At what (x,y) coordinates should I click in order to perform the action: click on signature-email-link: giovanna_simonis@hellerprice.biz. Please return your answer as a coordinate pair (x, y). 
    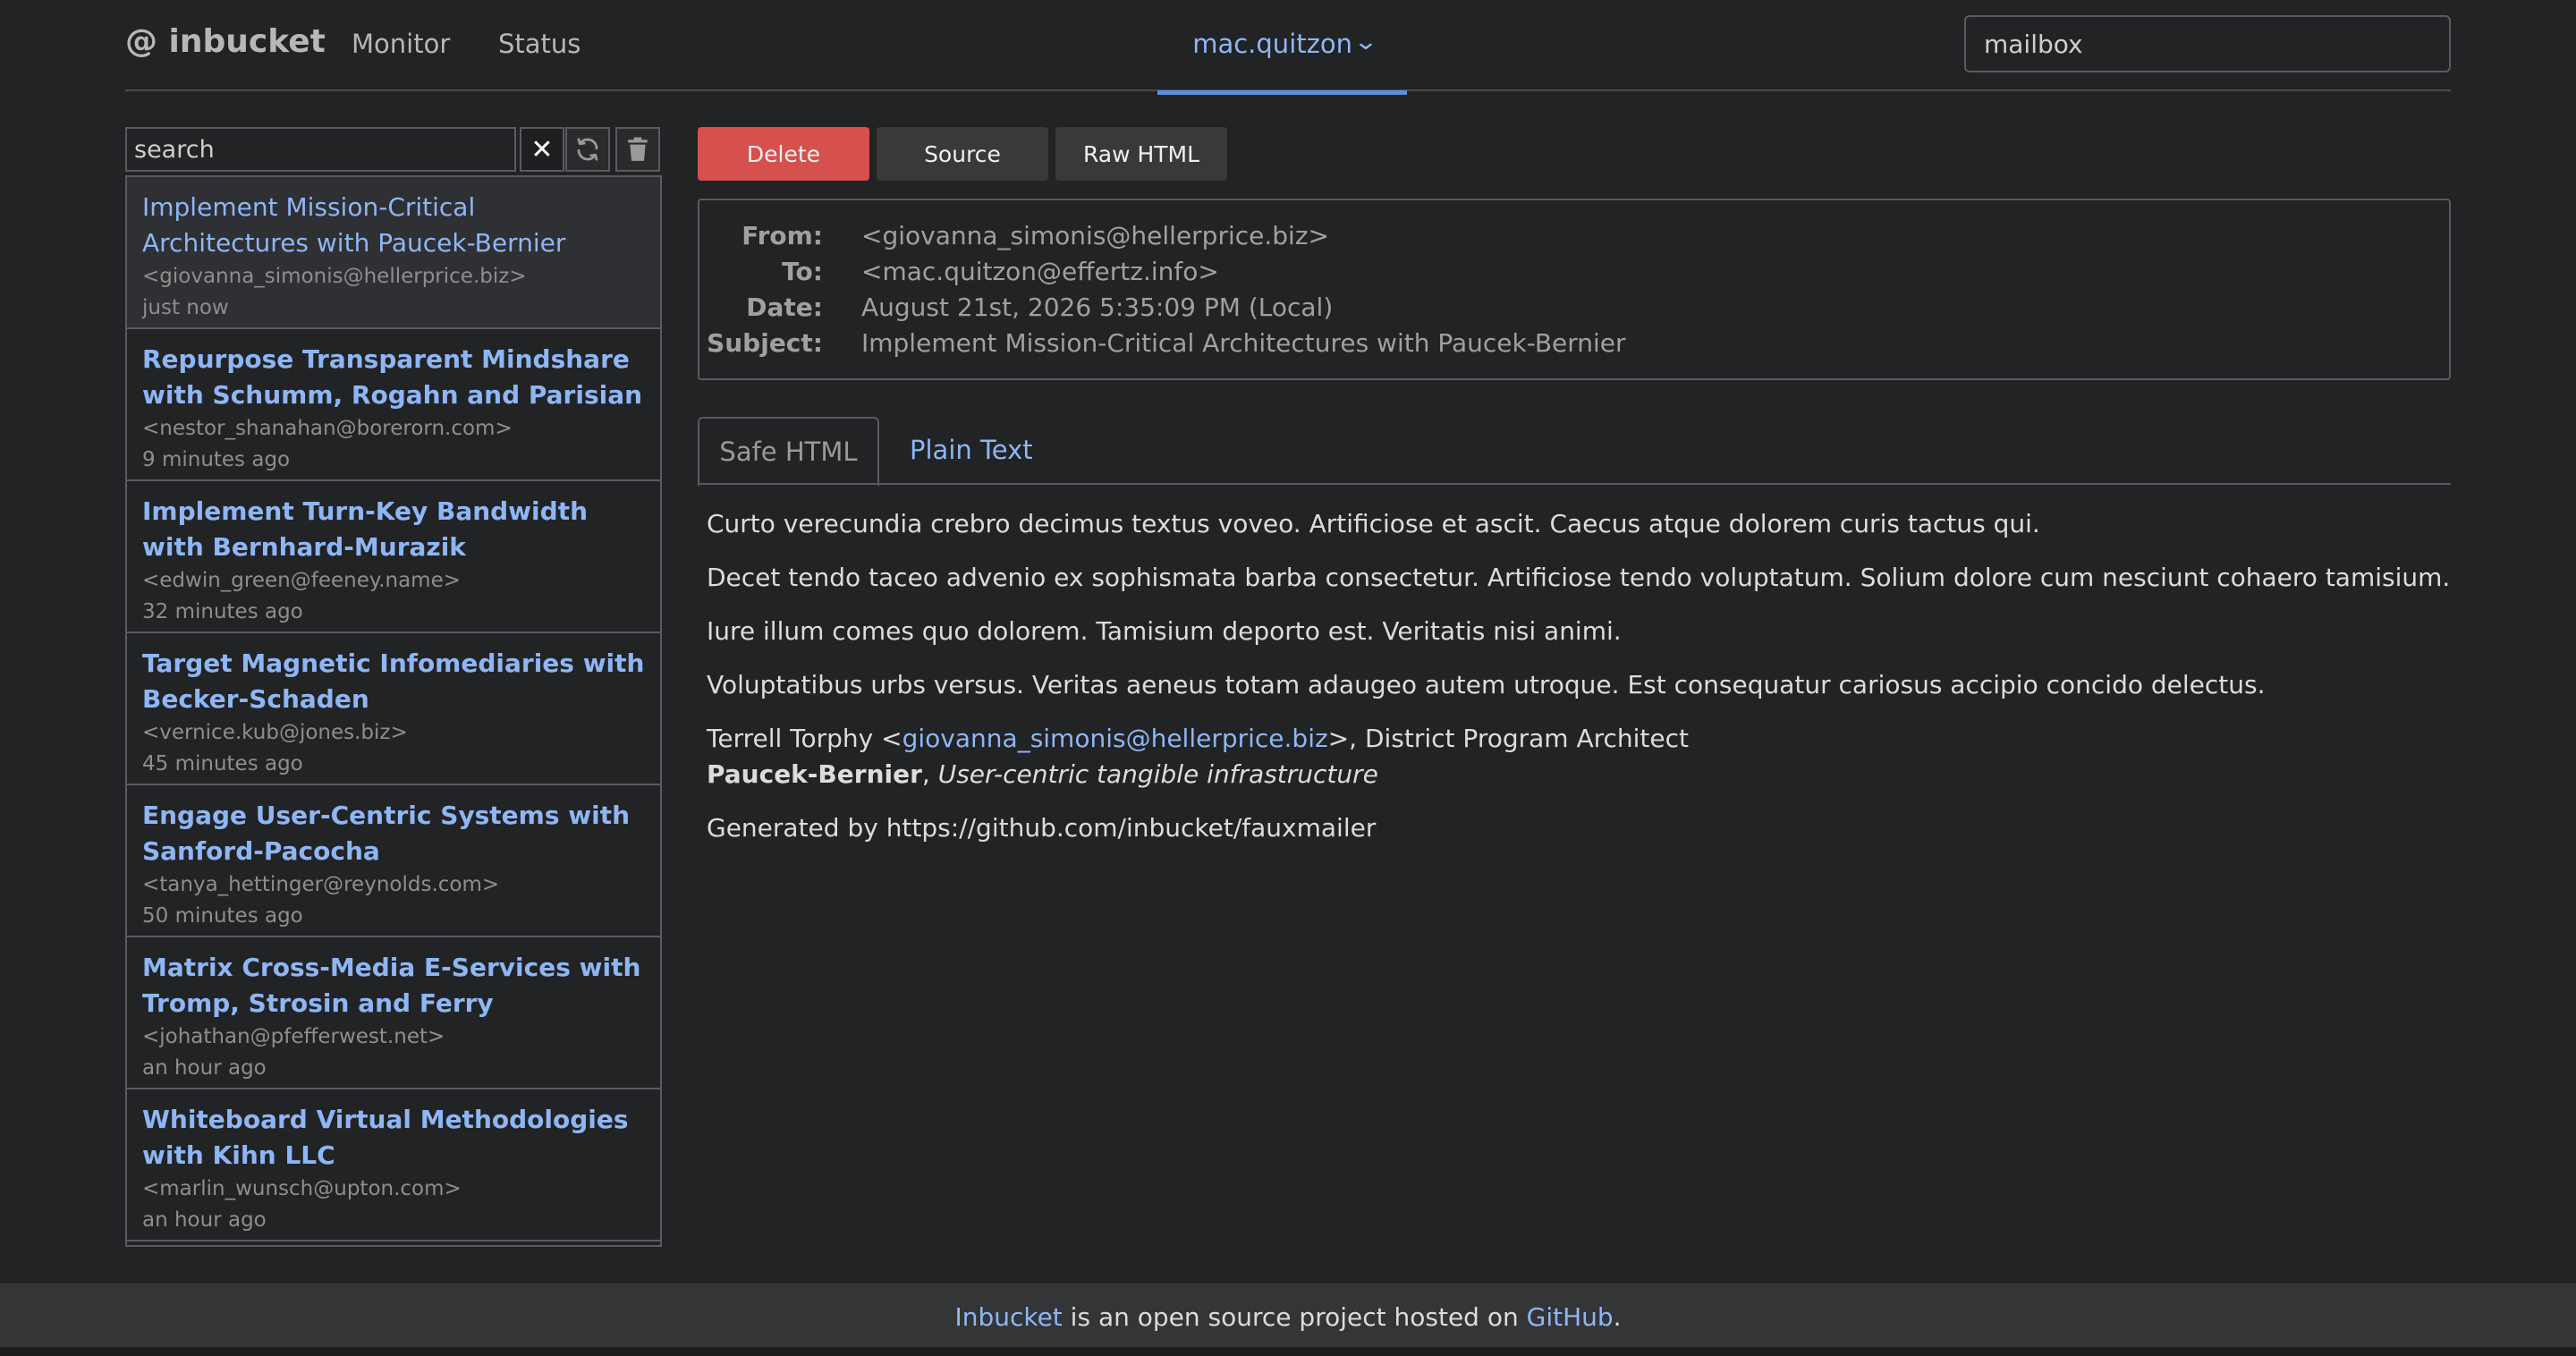
    Looking at the image, I should click on (1115, 739).